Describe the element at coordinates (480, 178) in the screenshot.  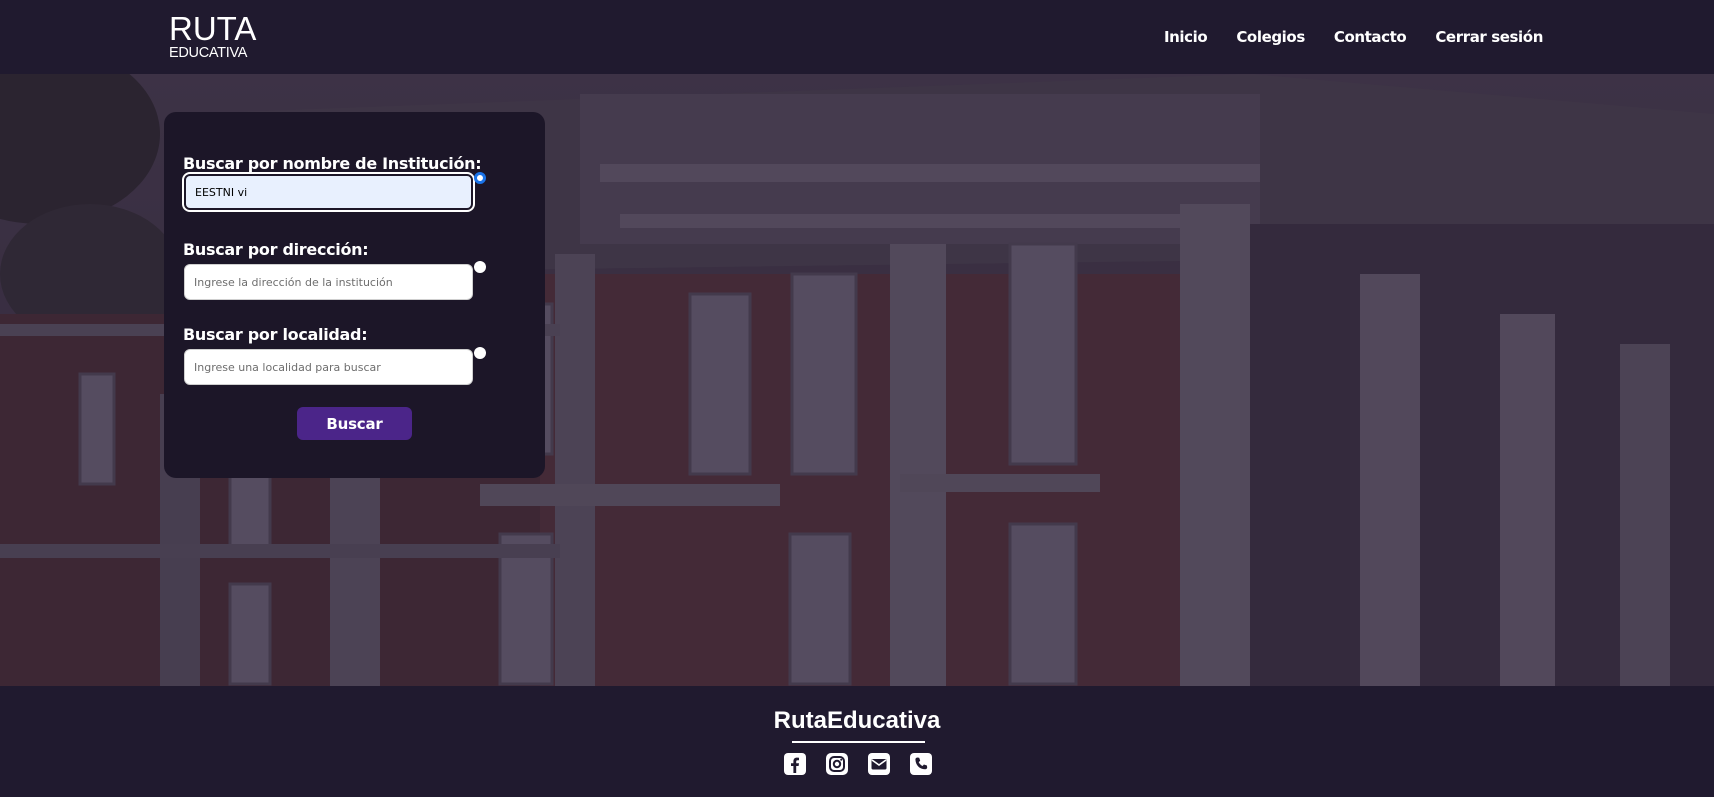
I see `name-search-radio` at that location.